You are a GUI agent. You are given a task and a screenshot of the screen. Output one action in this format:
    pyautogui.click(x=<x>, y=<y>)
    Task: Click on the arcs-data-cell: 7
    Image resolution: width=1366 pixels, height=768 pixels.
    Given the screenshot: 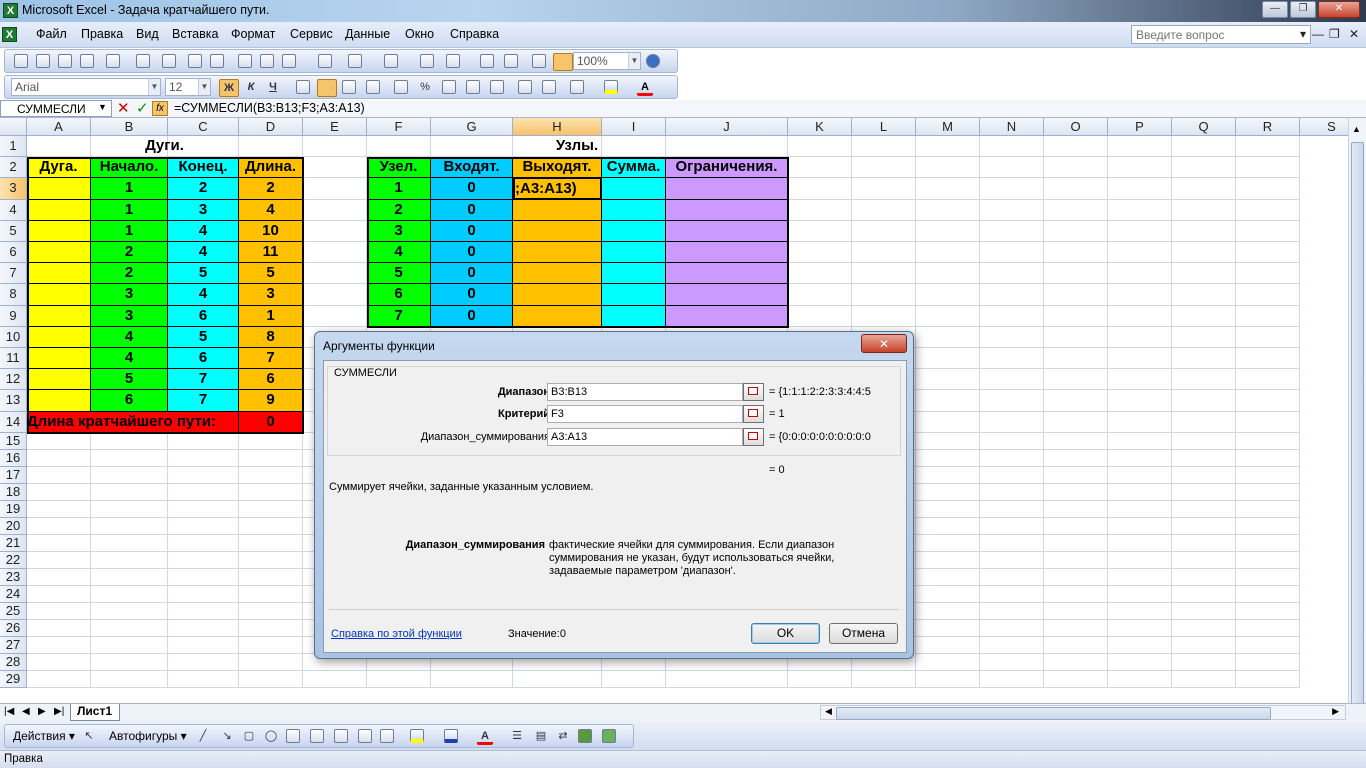 What is the action you would take?
    pyautogui.click(x=271, y=359)
    